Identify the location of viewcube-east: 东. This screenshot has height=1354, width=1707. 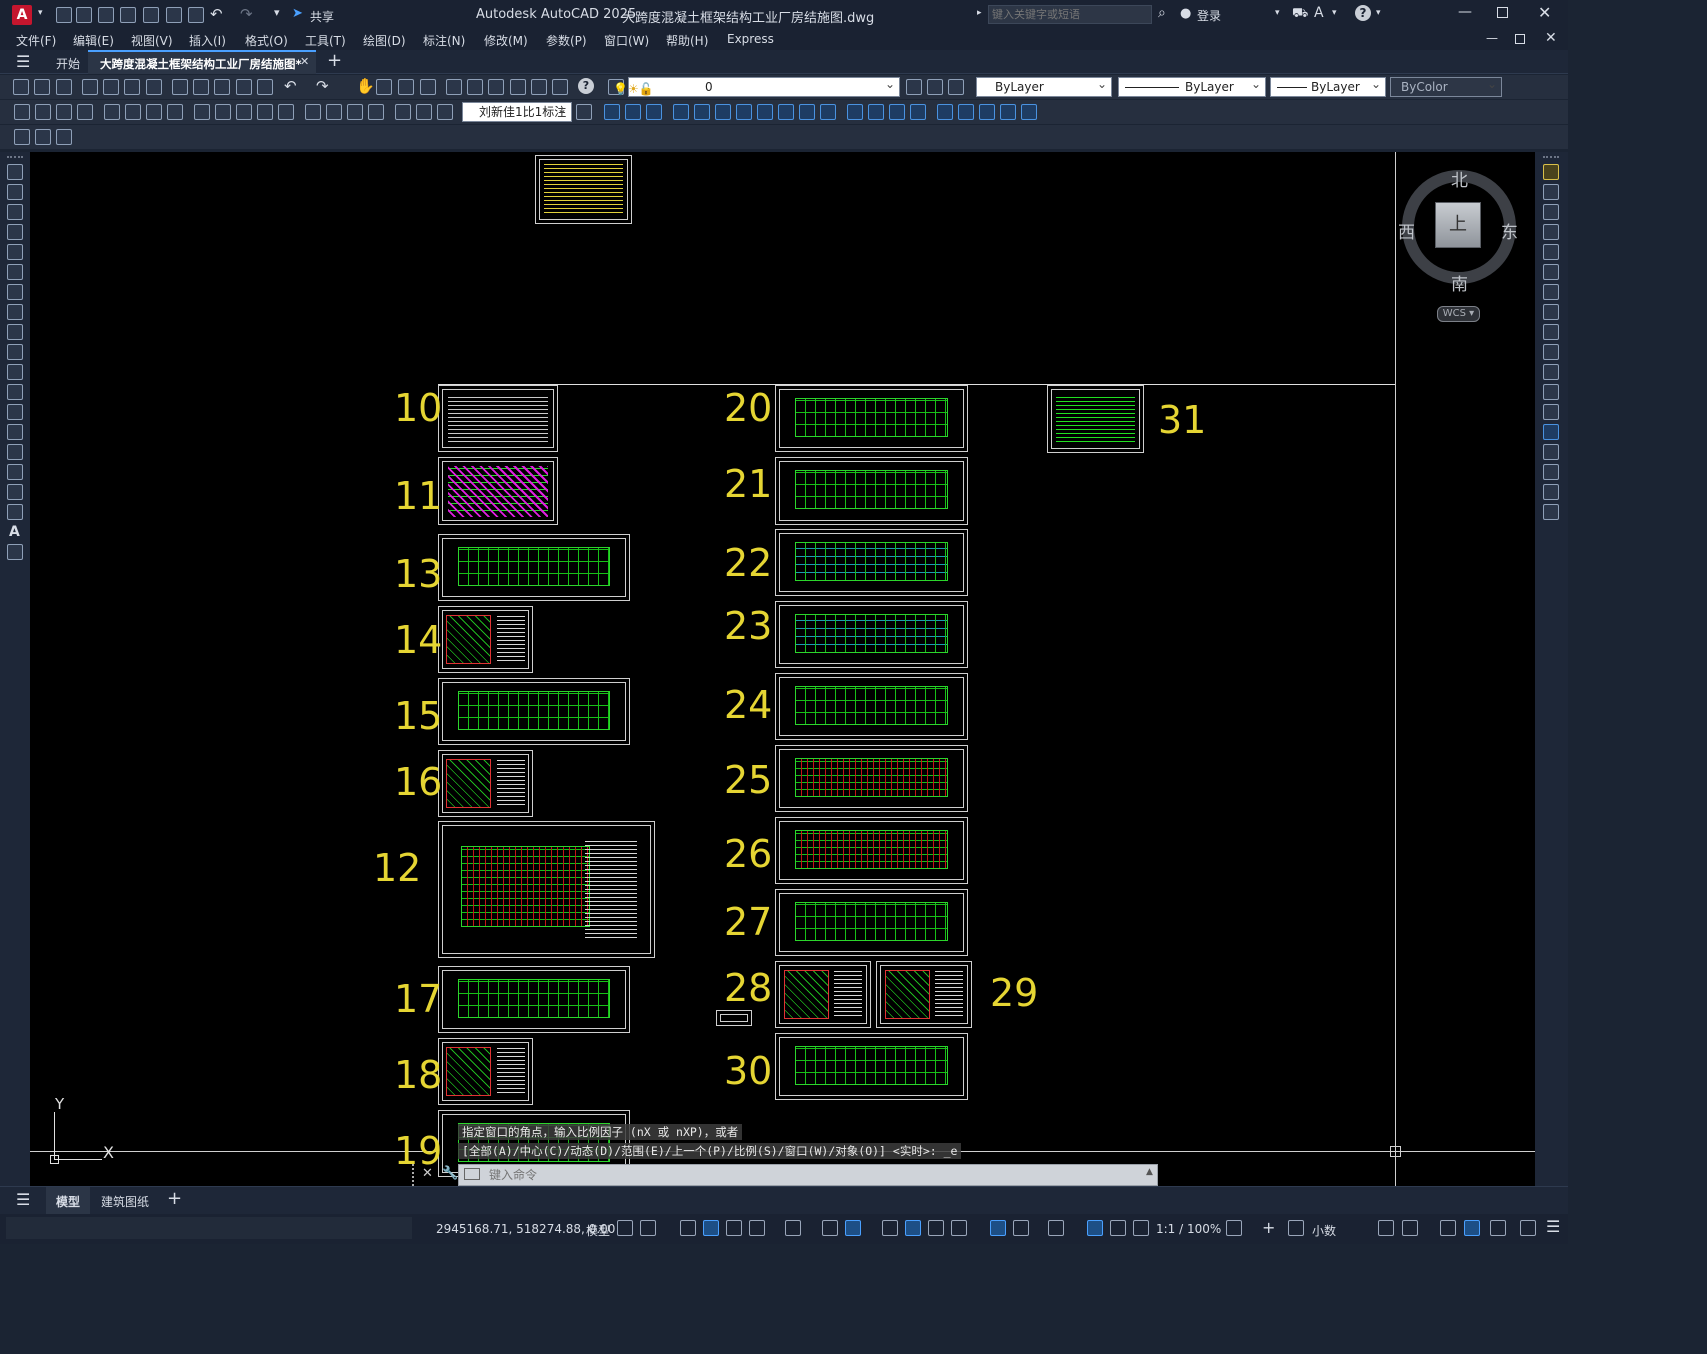
(1509, 230).